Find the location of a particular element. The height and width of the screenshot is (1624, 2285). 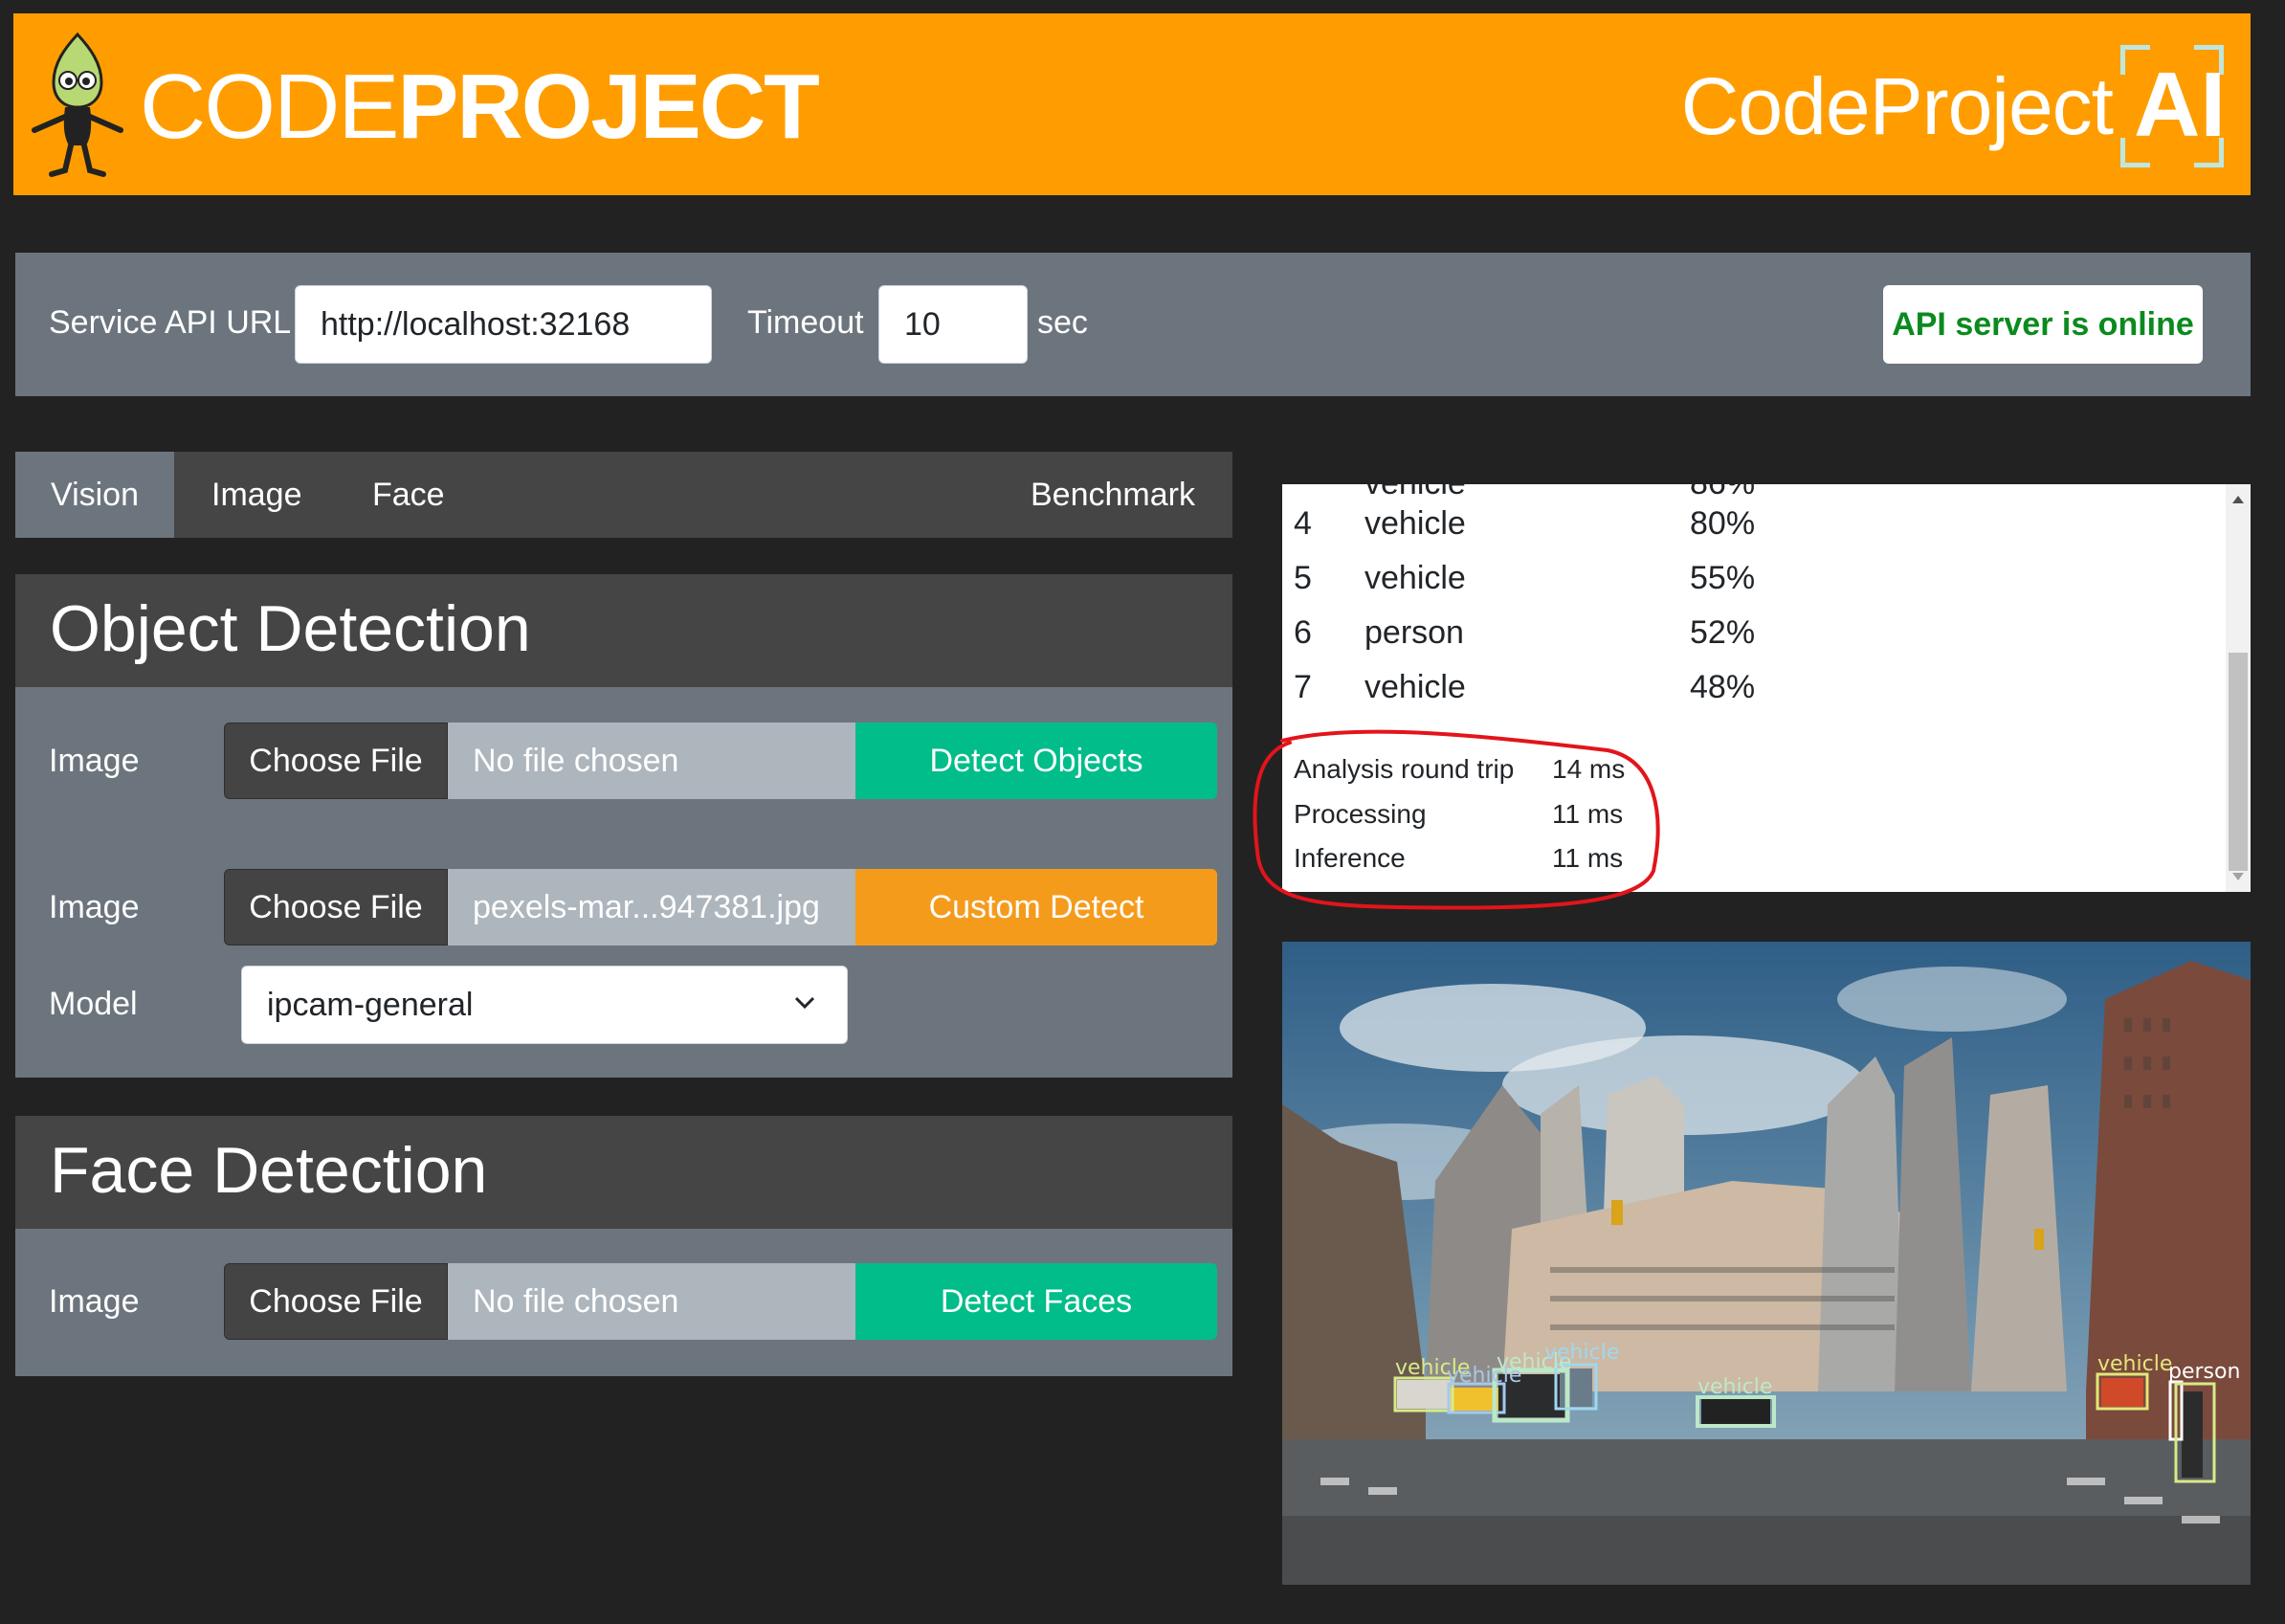

tab-face: Face is located at coordinates (408, 495).